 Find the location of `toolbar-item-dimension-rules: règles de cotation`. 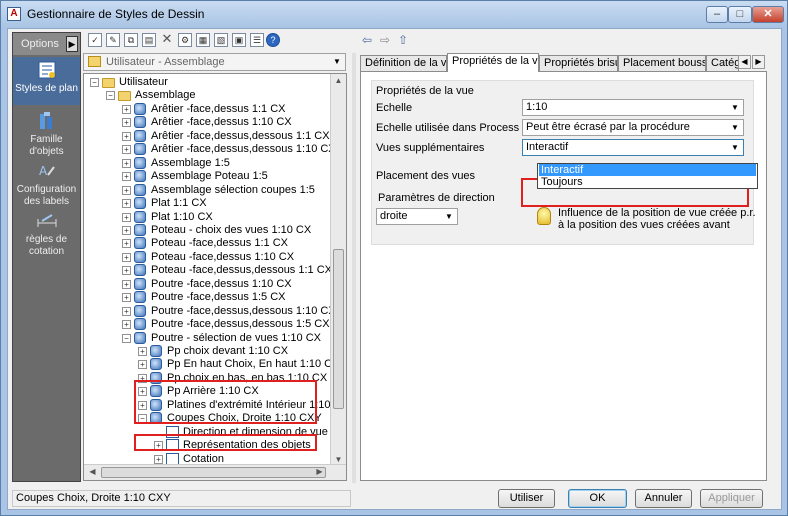

toolbar-item-dimension-rules: règles de cotation is located at coordinates (46, 234).